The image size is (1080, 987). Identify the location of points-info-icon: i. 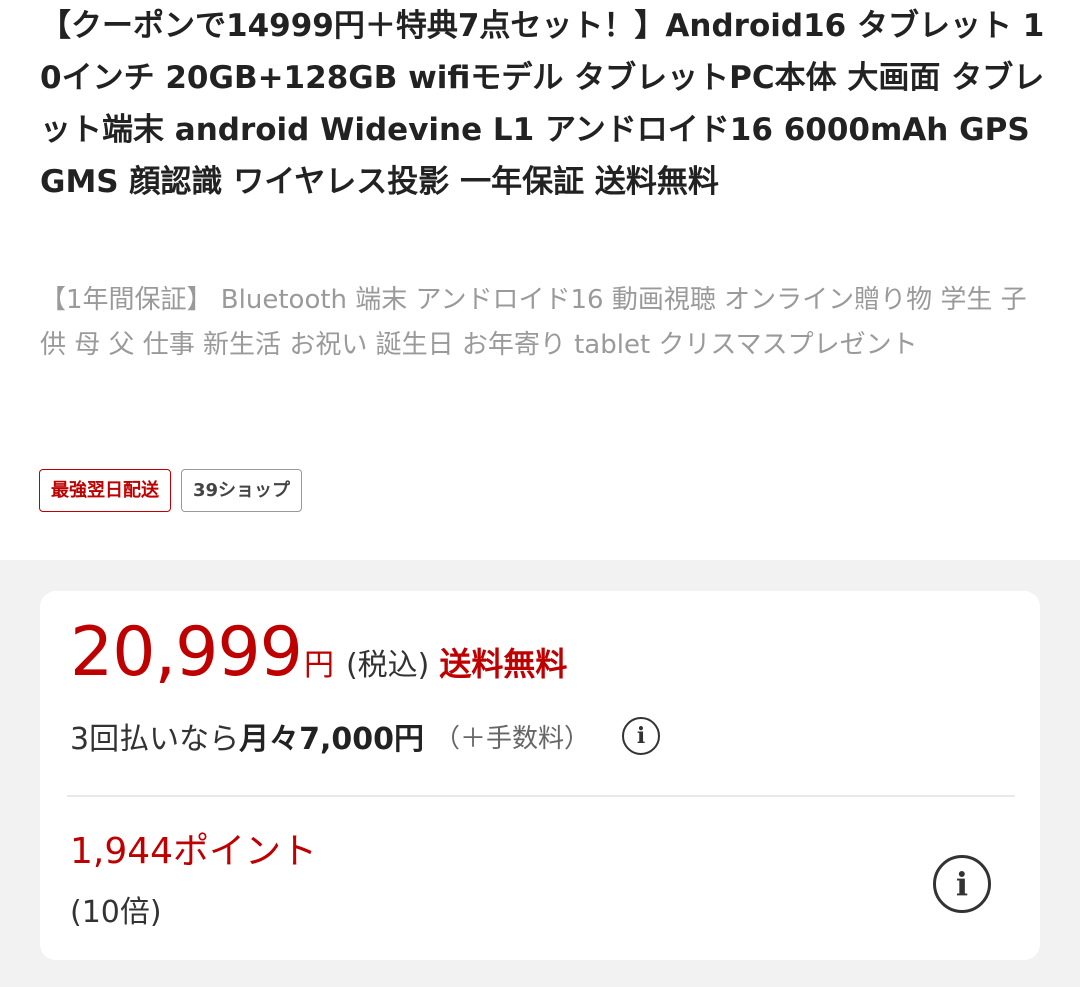
(962, 884).